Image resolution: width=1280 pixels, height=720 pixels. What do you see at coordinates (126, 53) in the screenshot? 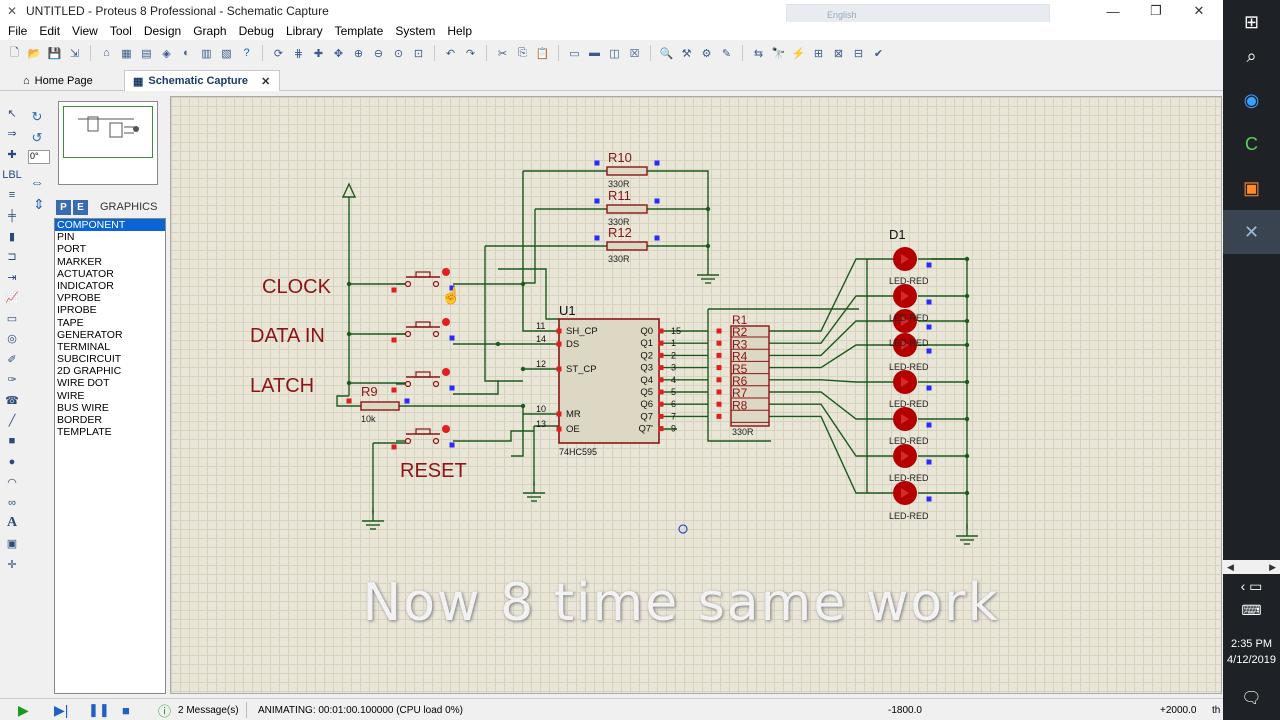
I see `schematic-icon: ▦` at bounding box center [126, 53].